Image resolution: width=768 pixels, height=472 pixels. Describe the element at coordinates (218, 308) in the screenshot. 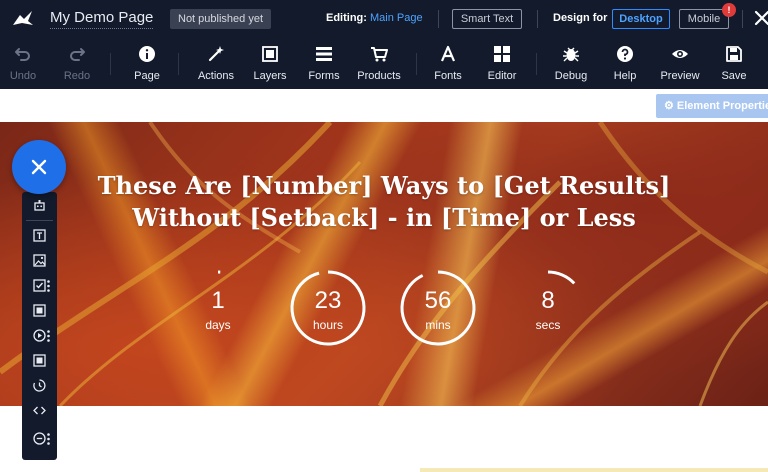

I see `countdown-days: 1 days` at that location.